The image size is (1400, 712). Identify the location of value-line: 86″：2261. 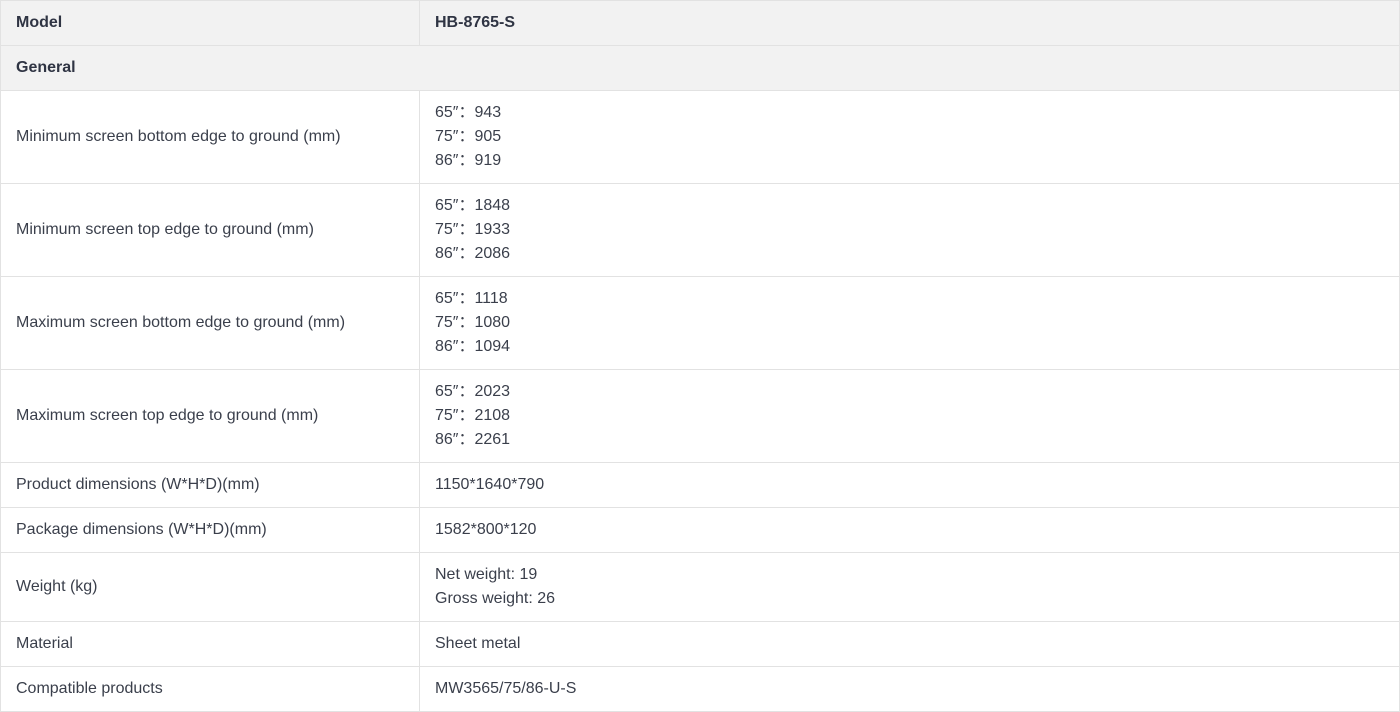
(473, 439).